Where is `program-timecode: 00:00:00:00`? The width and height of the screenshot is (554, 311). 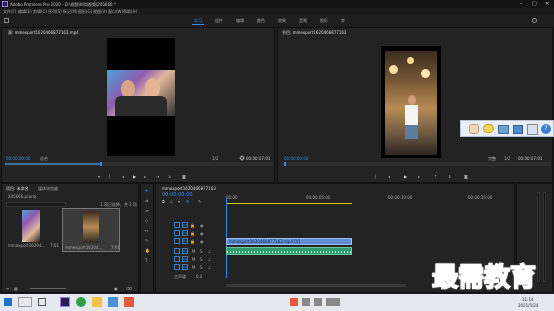
program-timecode: 00:00:00:00 is located at coordinates (296, 158).